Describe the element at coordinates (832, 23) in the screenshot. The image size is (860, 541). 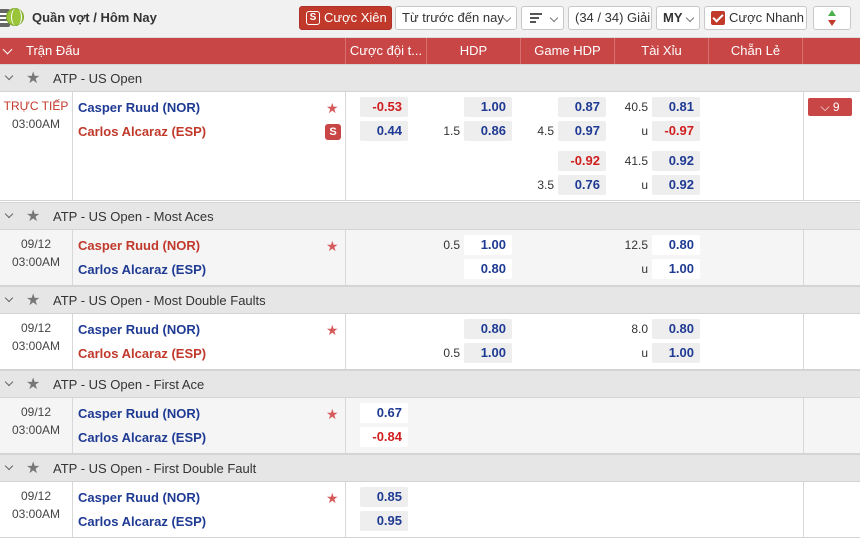
I see `arrow-down-icon` at that location.